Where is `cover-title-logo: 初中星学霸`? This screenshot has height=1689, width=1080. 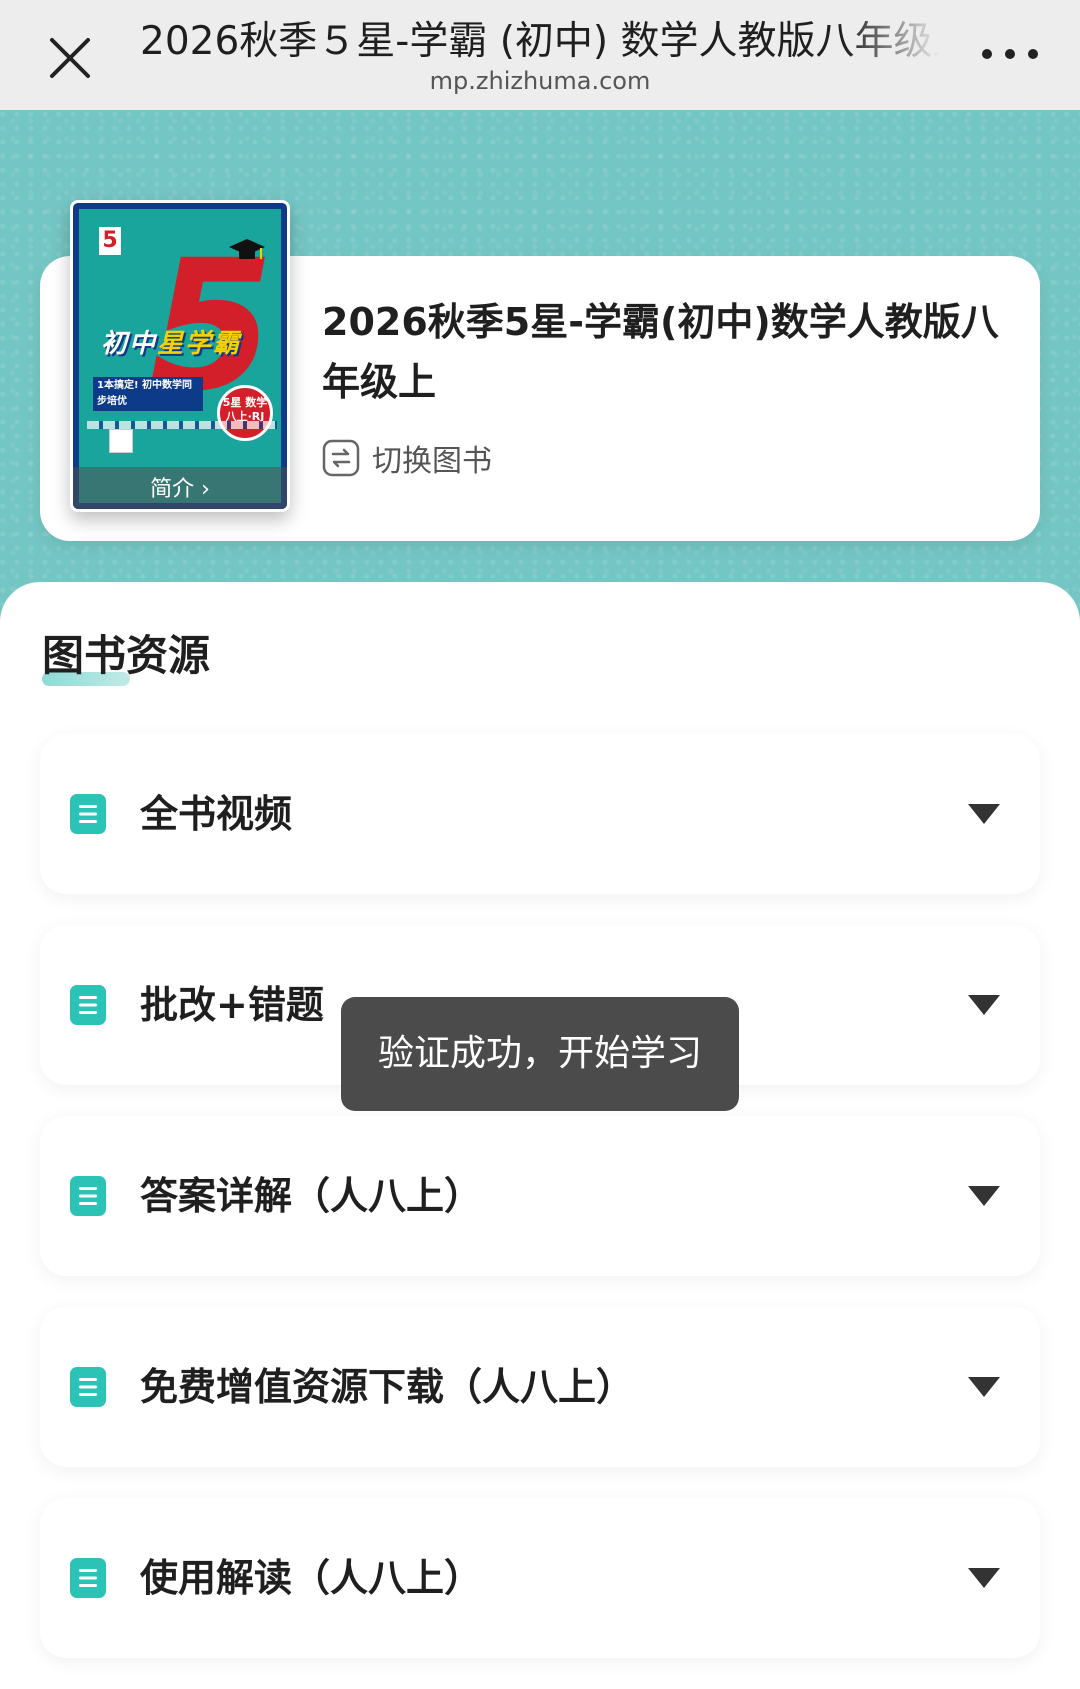
cover-title-logo: 初中星学霸 is located at coordinates (171, 341).